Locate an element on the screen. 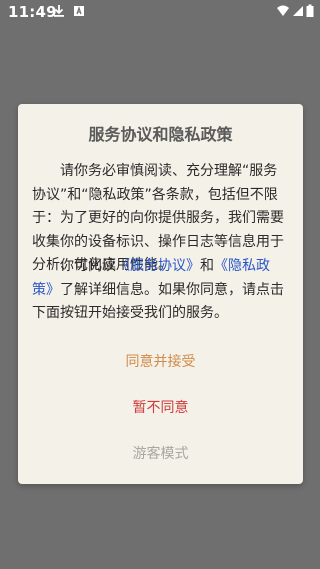  wifi-icon is located at coordinates (283, 10).